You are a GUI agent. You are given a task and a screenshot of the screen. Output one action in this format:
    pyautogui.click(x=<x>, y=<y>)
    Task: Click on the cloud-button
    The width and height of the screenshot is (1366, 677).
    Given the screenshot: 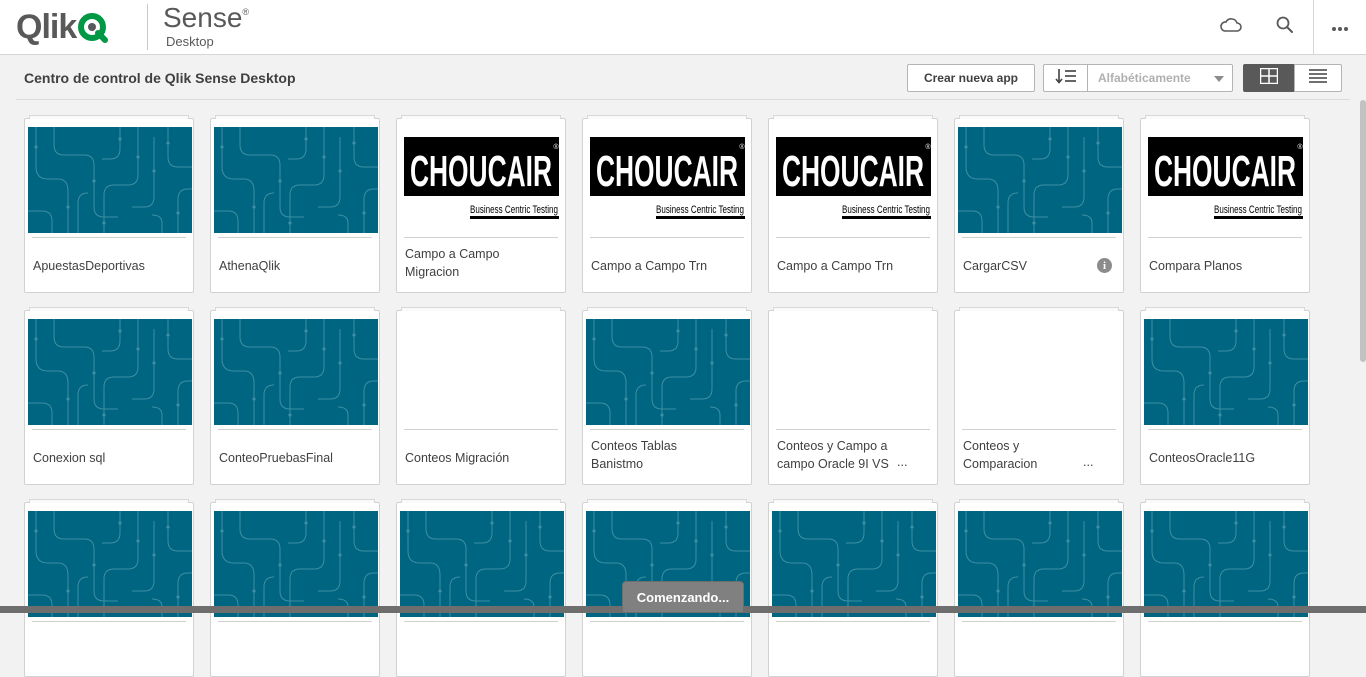 What is the action you would take?
    pyautogui.click(x=1230, y=27)
    